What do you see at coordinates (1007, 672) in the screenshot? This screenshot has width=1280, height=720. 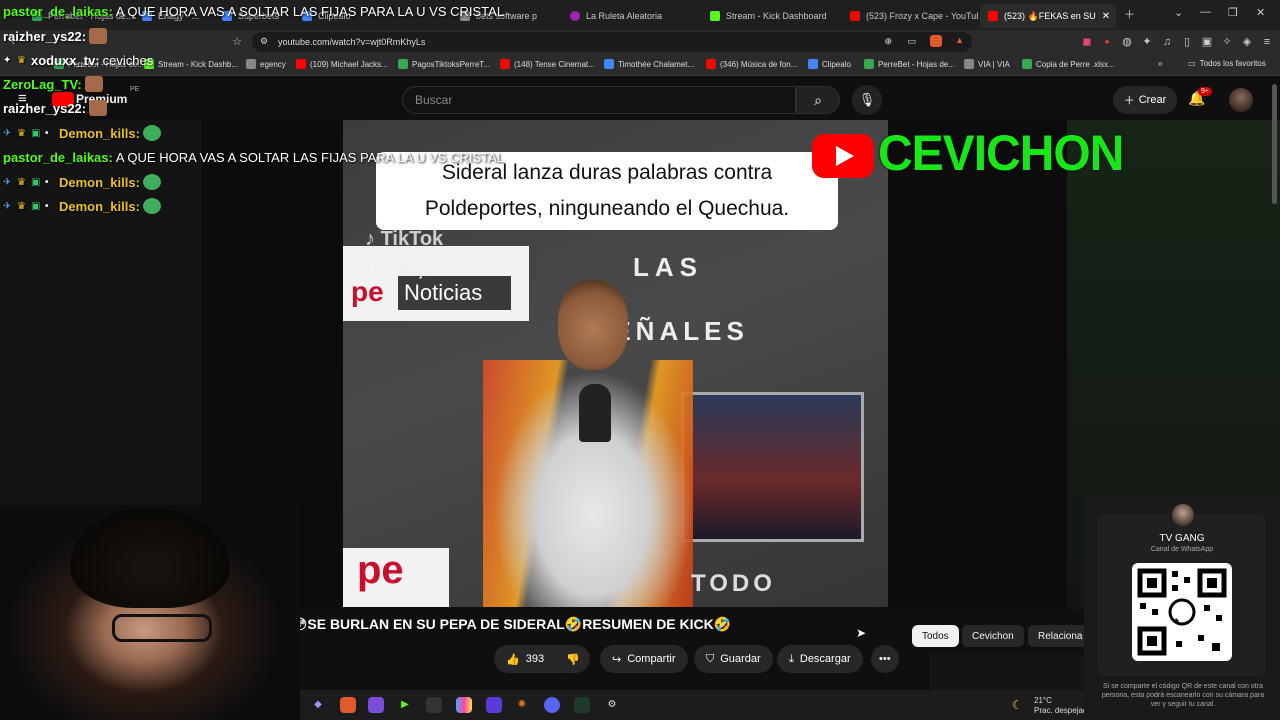 I see `suggested-video-thumbnail` at bounding box center [1007, 672].